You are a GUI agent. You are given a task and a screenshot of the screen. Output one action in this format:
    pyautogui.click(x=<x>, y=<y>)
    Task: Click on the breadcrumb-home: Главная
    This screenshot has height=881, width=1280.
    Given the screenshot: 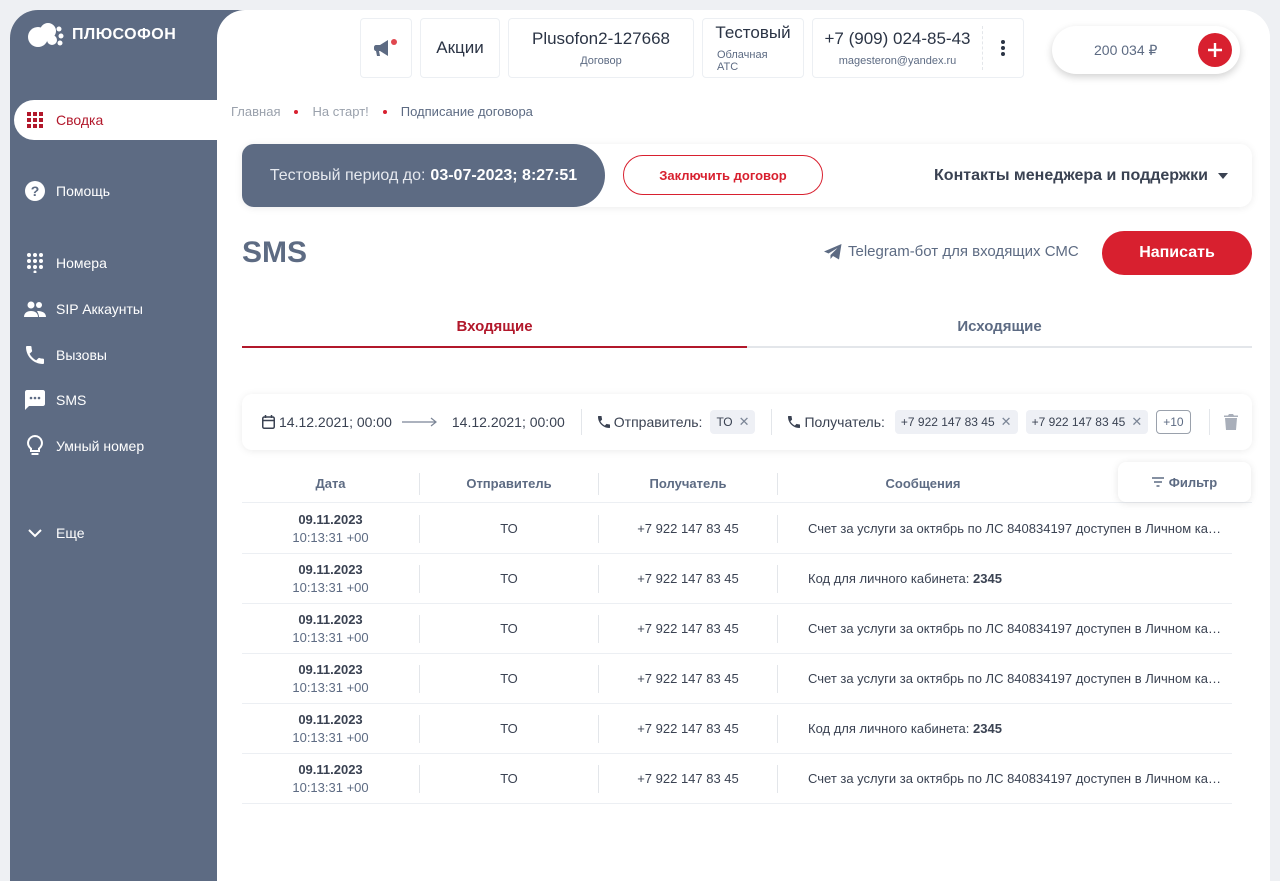 What is the action you would take?
    pyautogui.click(x=255, y=111)
    